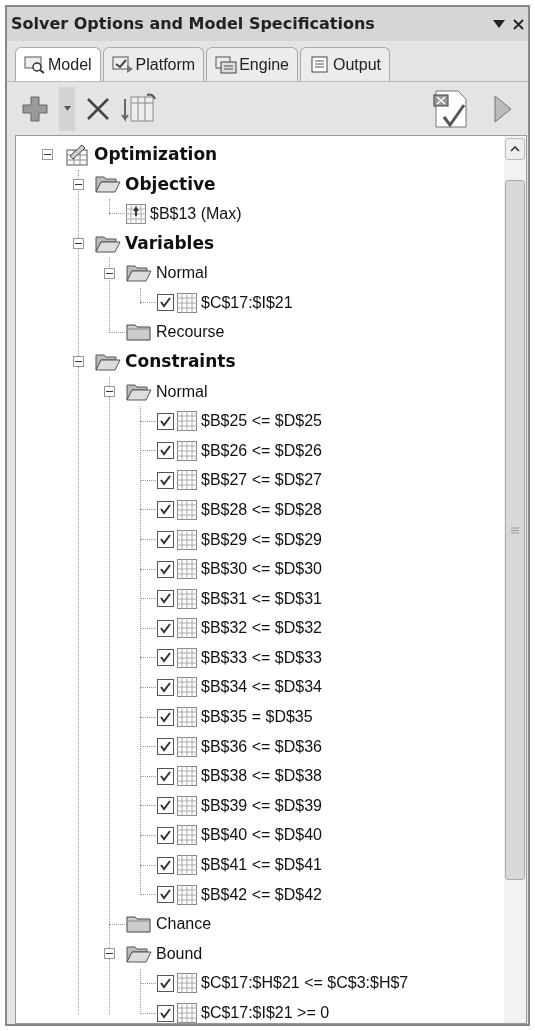  What do you see at coordinates (503, 108) in the screenshot?
I see `play-icon` at bounding box center [503, 108].